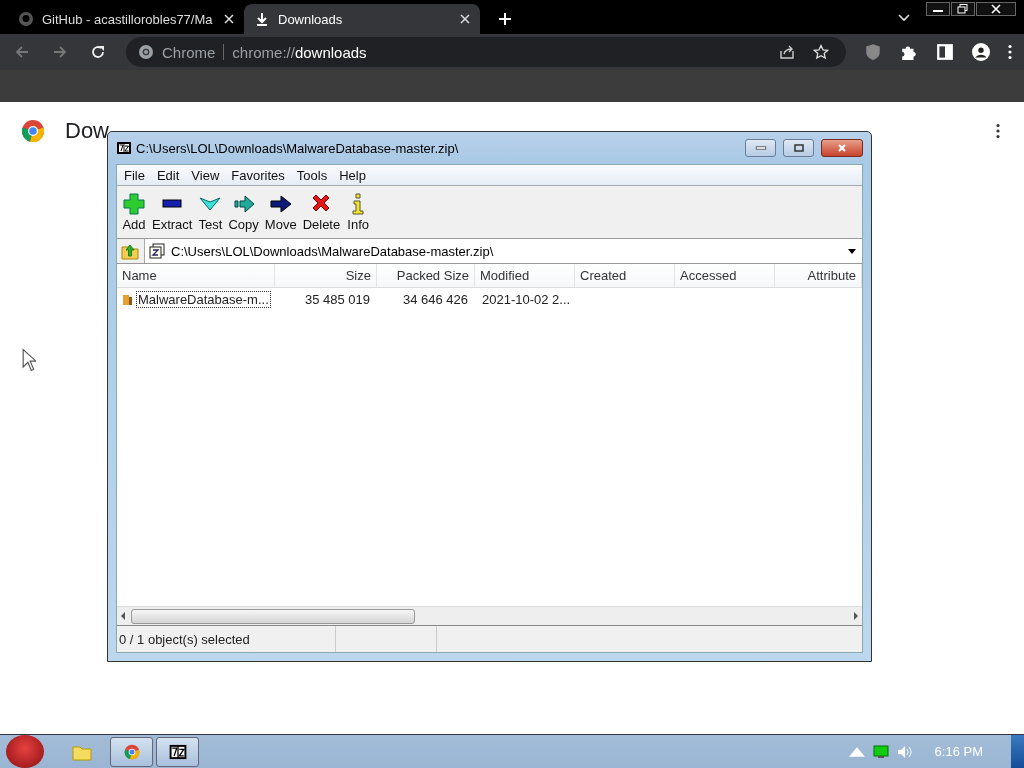  I want to click on scroll-left-icon, so click(123, 616).